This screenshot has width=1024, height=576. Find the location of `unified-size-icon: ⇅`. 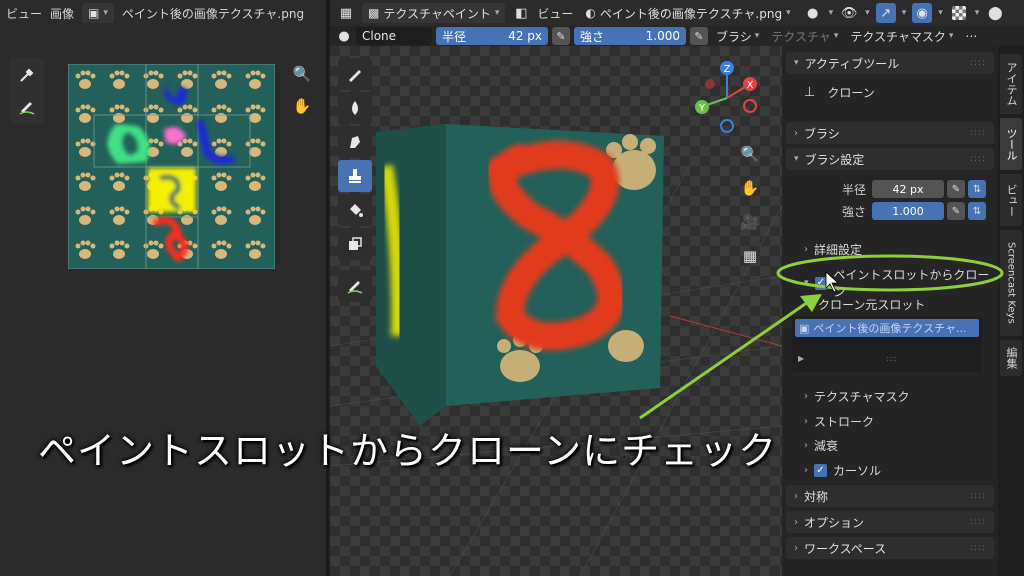

unified-size-icon: ⇅ is located at coordinates (977, 189).